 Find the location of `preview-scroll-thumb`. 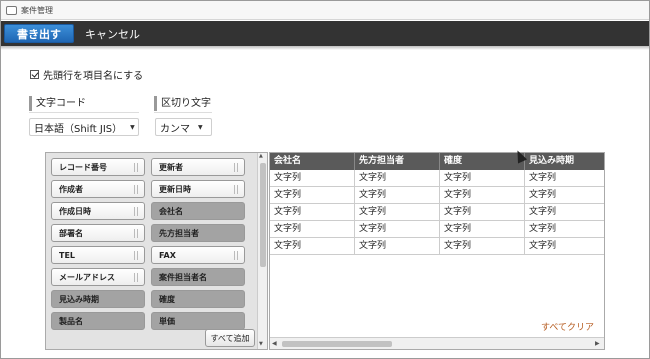

preview-scroll-thumb is located at coordinates (337, 344).